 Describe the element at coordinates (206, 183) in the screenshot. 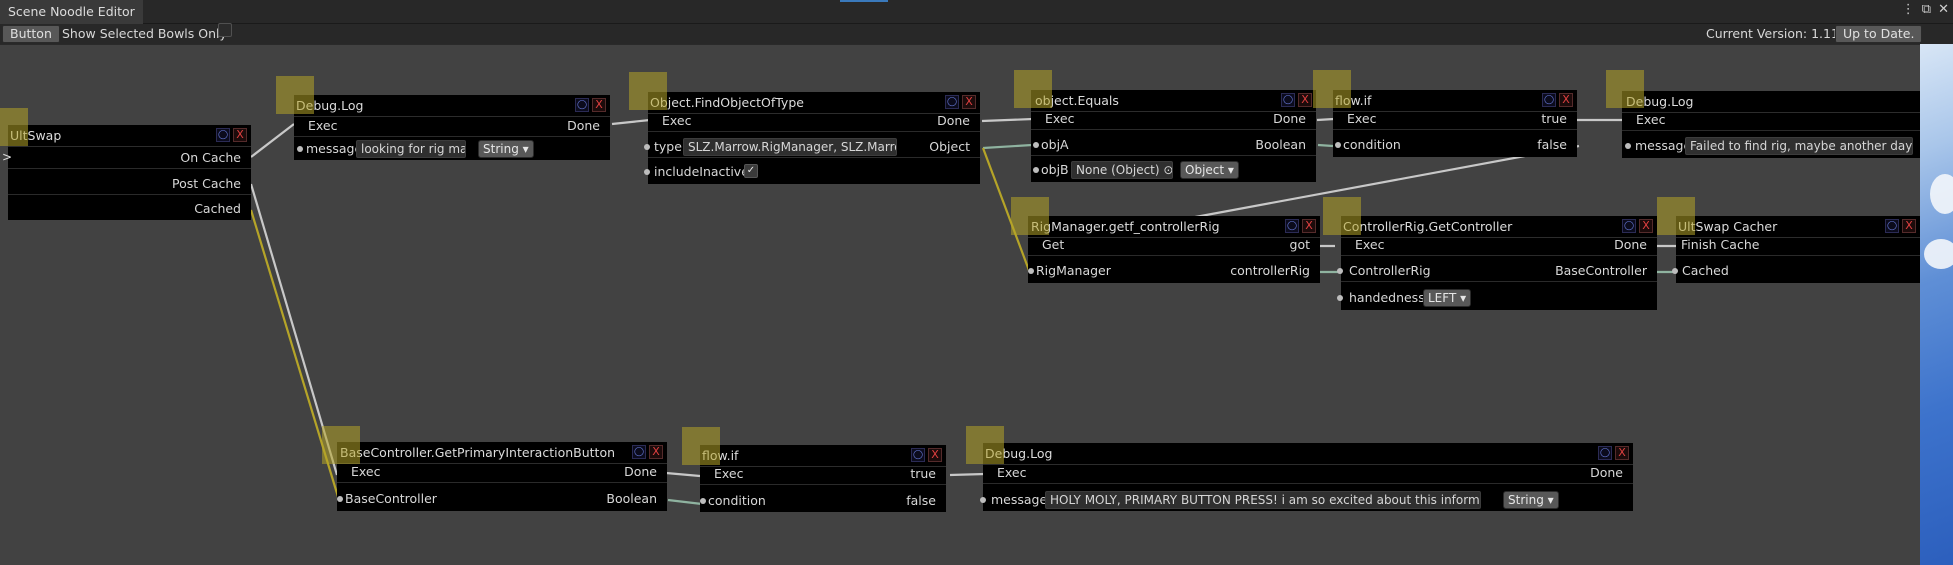

I see `port-post-cache: Post Cache` at that location.